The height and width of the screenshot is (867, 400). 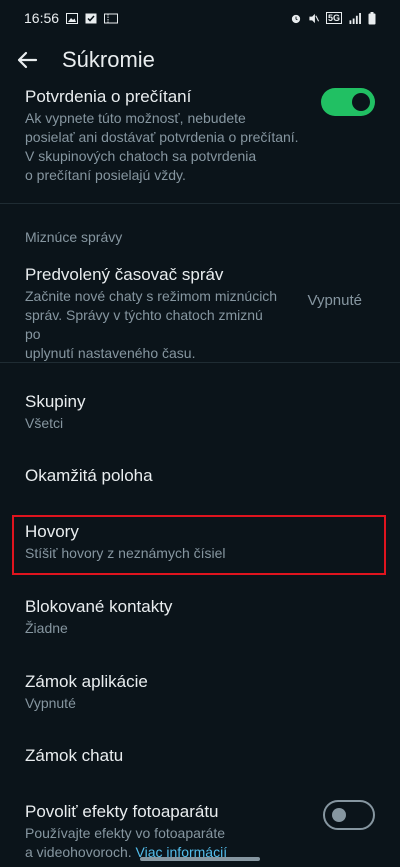 What do you see at coordinates (200, 756) in the screenshot?
I see `chat-lock-row: Zámok chatu` at bounding box center [200, 756].